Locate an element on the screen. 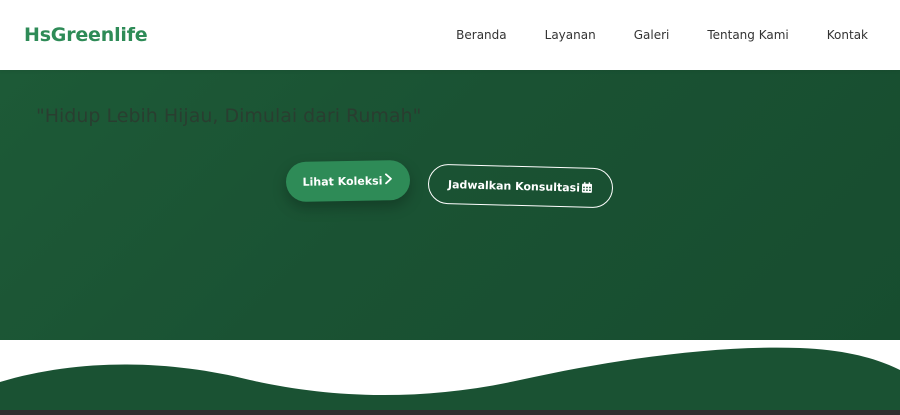  hero-tagline: "Hidup Lebih Hijau, Dimulai dari Rumah" is located at coordinates (229, 116).